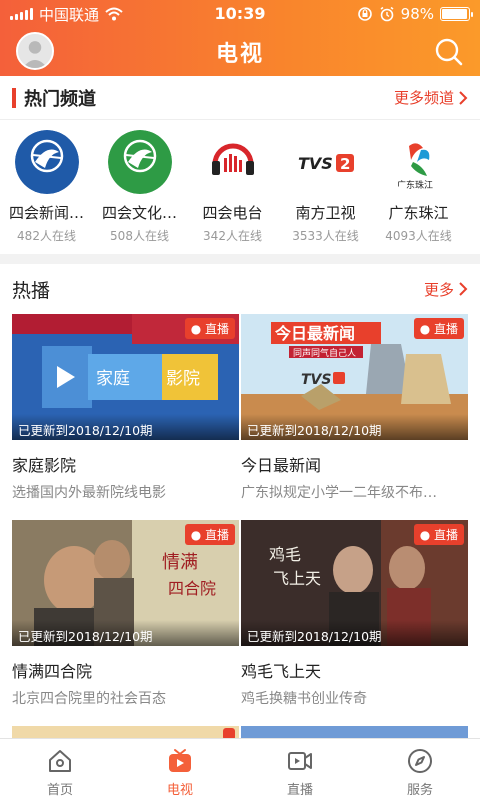  Describe the element at coordinates (300, 761) in the screenshot. I see `live-camera-icon` at that location.